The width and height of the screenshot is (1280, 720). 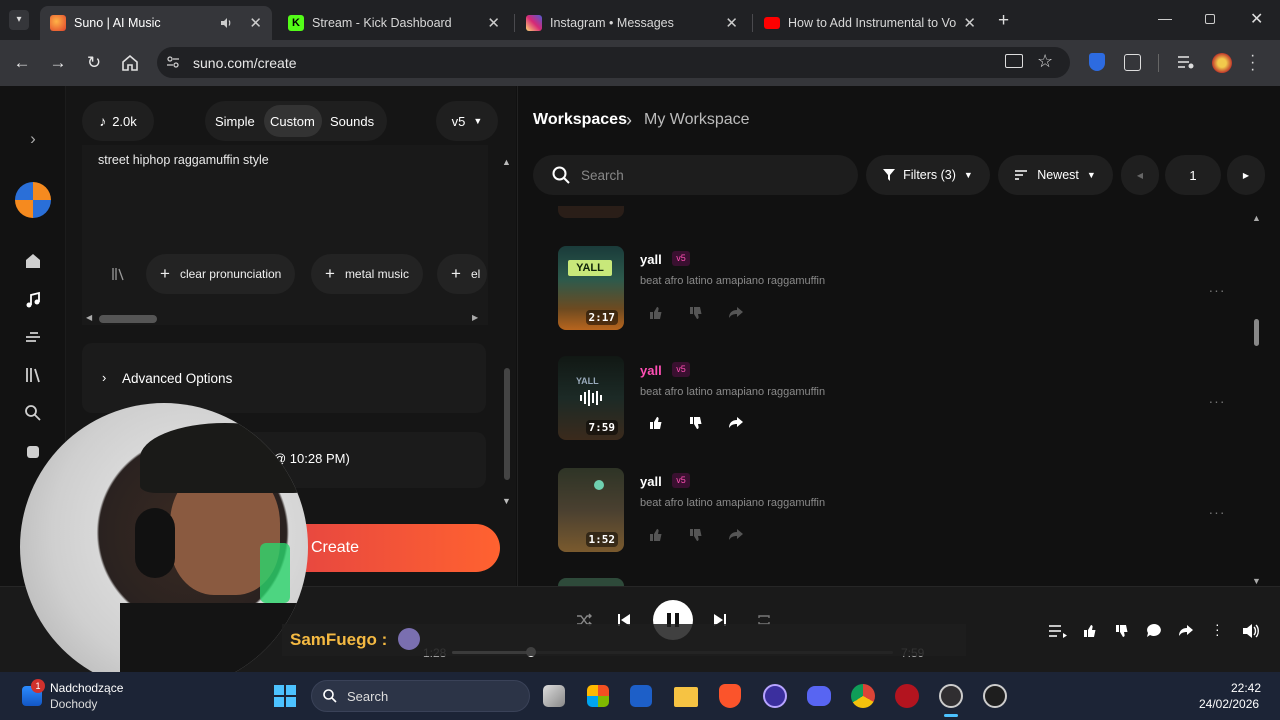 I want to click on brave-browser-icon, so click(x=730, y=696).